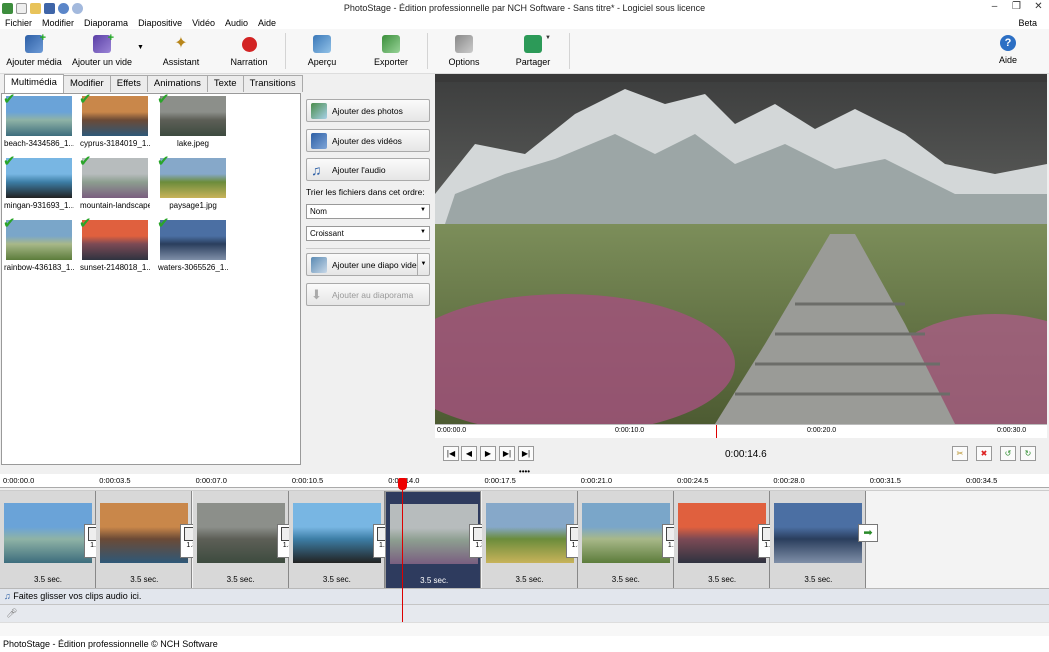 The height and width of the screenshot is (652, 1049). Describe the element at coordinates (9, 99) in the screenshot. I see `checkmark-icon: ✔` at that location.